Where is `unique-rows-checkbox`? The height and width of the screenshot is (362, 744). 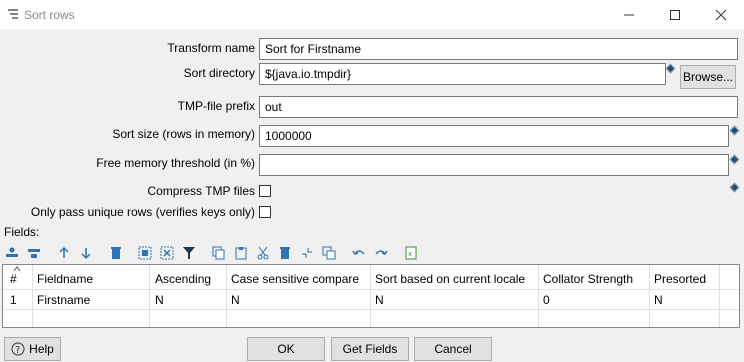 unique-rows-checkbox is located at coordinates (265, 212).